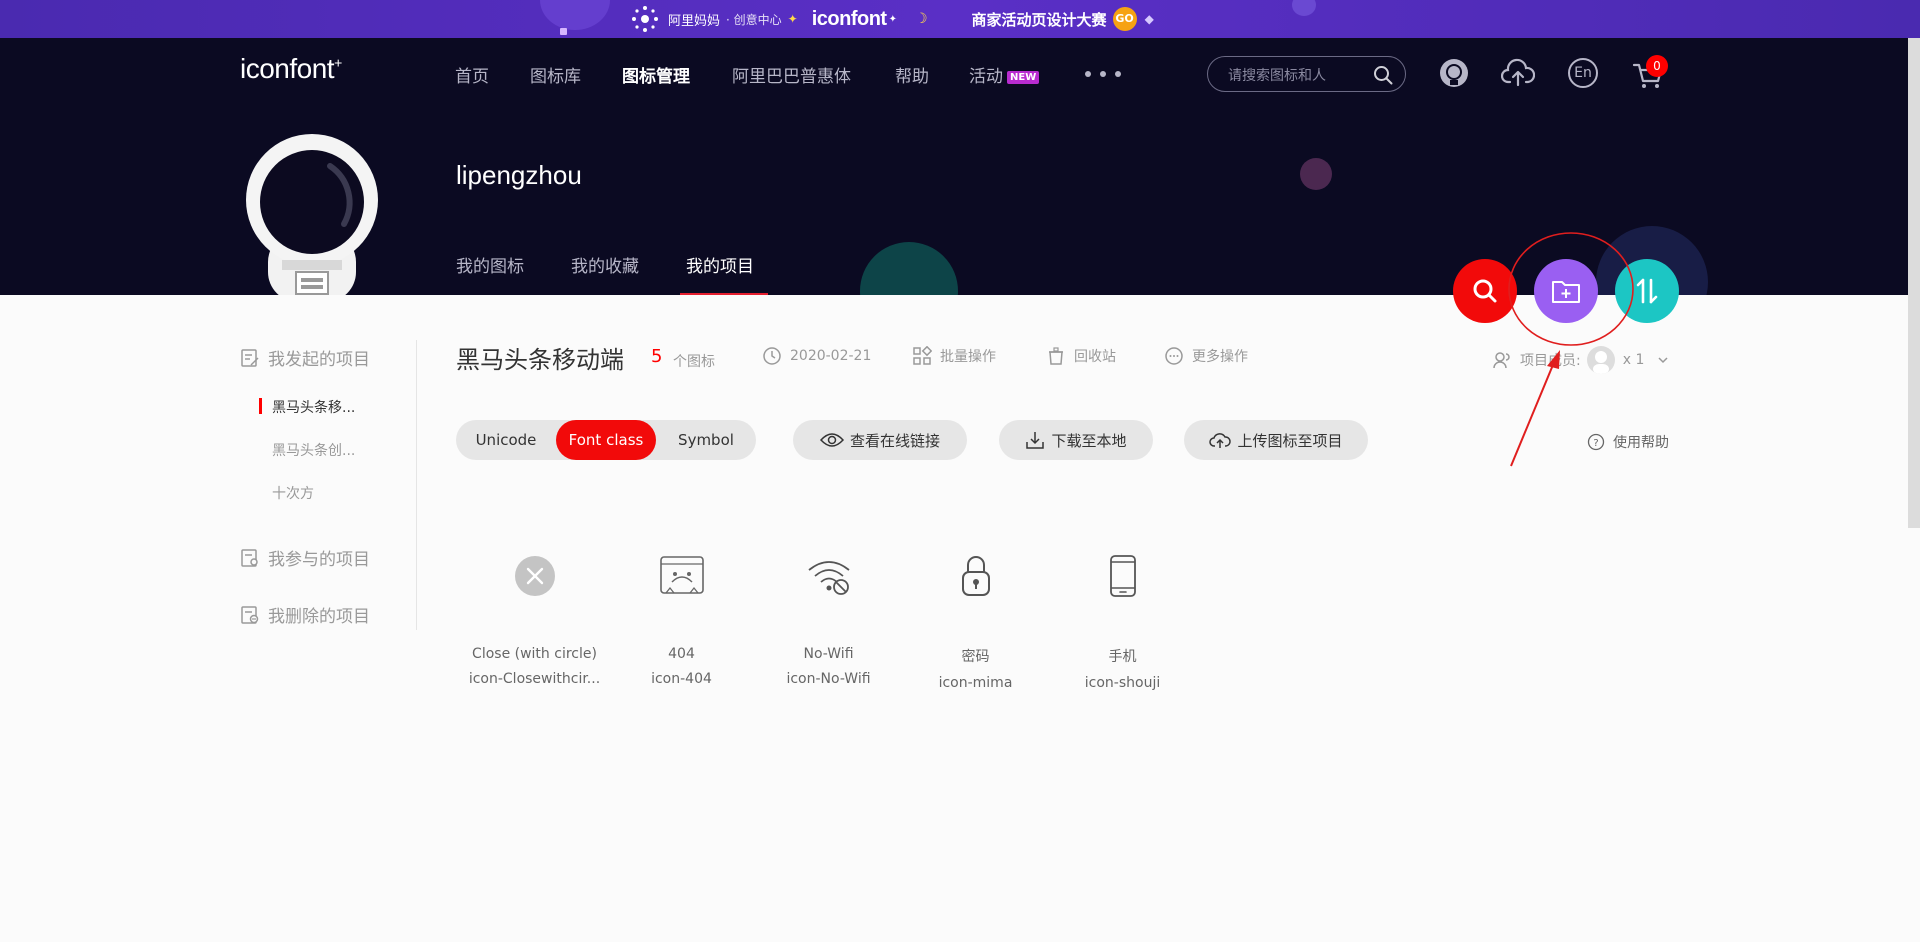  Describe the element at coordinates (1081, 356) in the screenshot. I see `recycle-bin-button: 回收站` at that location.